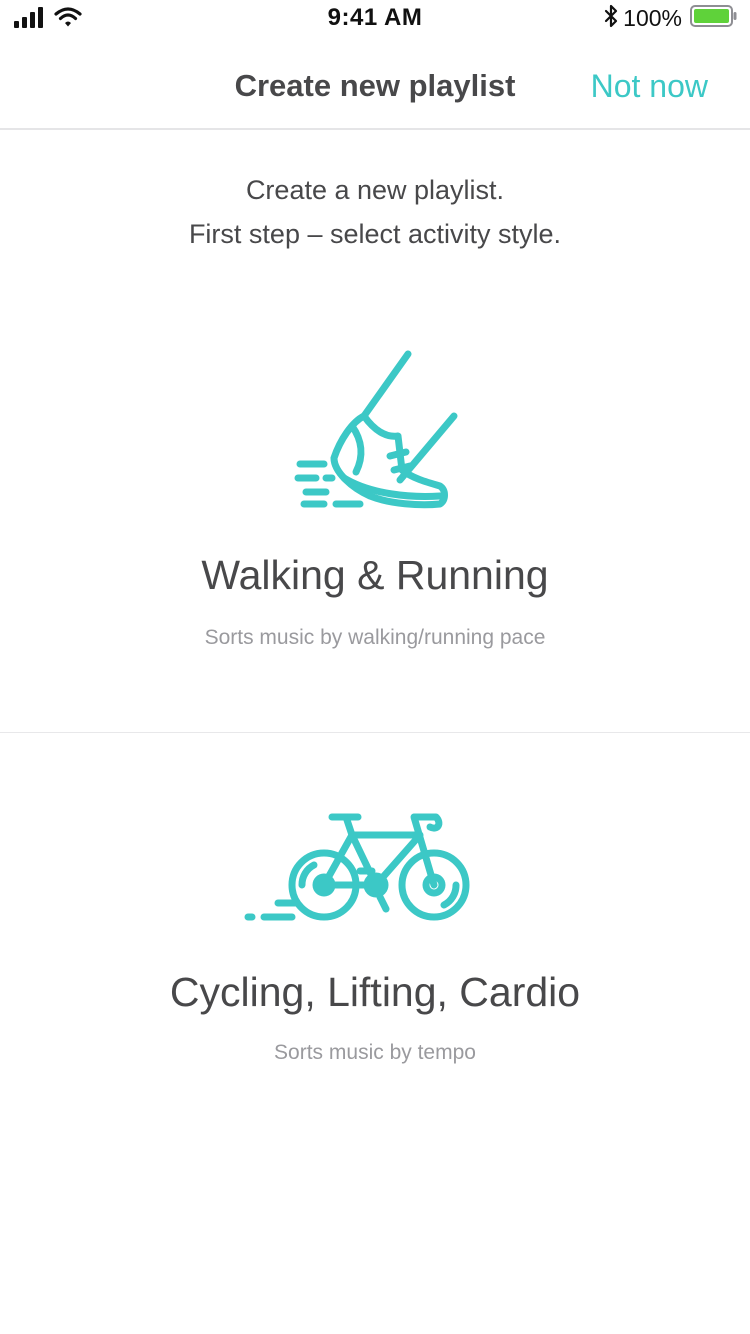  What do you see at coordinates (611, 18) in the screenshot?
I see `bluetooth-icon` at bounding box center [611, 18].